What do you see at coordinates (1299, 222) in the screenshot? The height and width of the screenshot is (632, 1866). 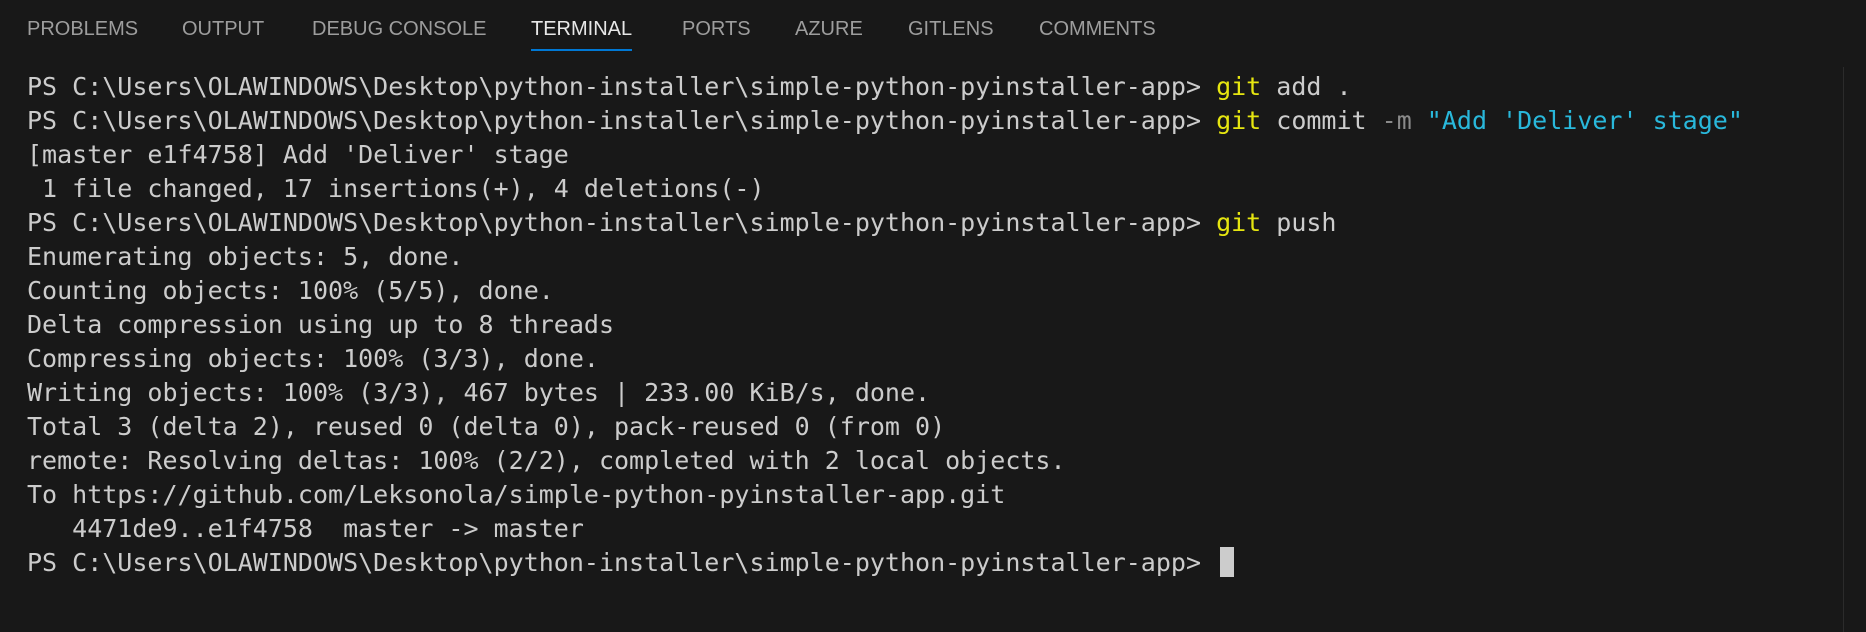 I see `command-args: push` at bounding box center [1299, 222].